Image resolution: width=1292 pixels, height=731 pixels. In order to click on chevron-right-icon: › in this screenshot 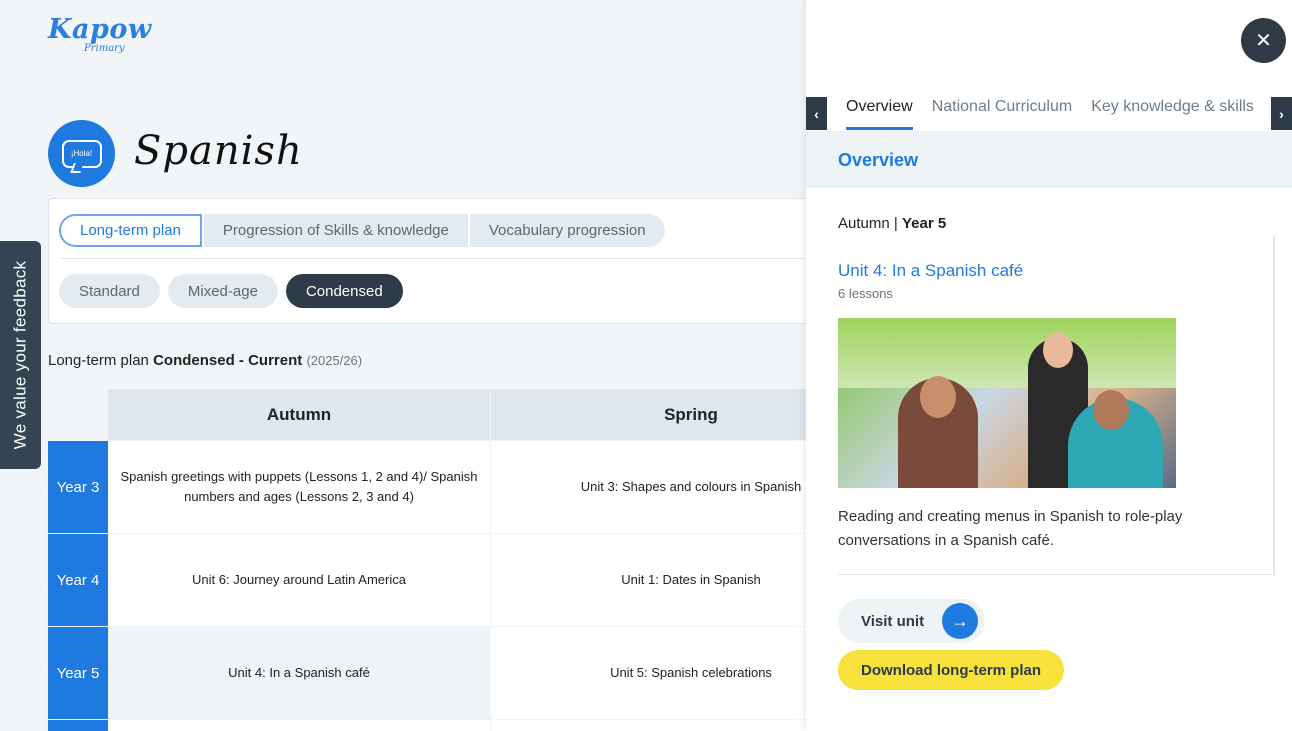, I will do `click(1281, 113)`.